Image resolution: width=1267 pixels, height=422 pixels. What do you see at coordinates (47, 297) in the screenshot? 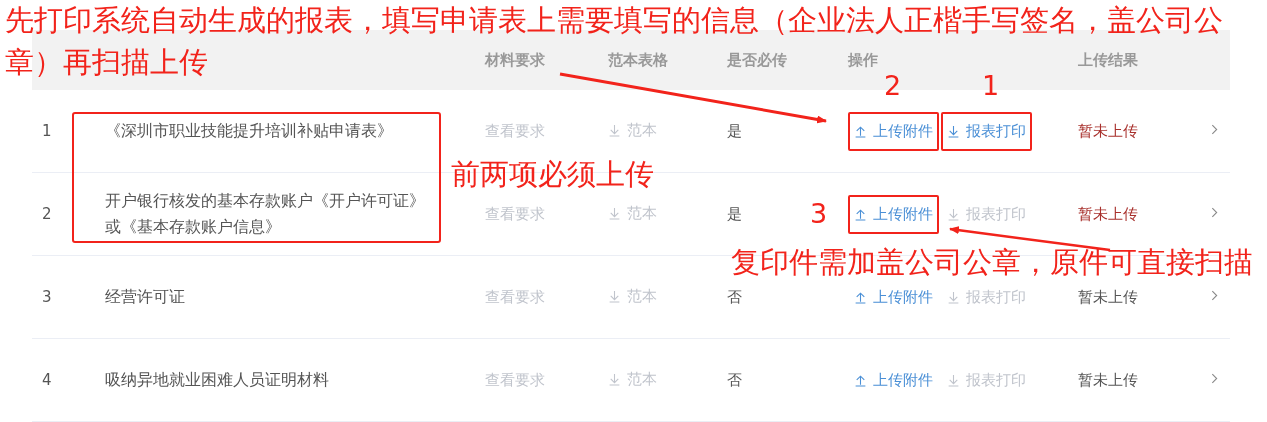
I see `row-number: 3` at bounding box center [47, 297].